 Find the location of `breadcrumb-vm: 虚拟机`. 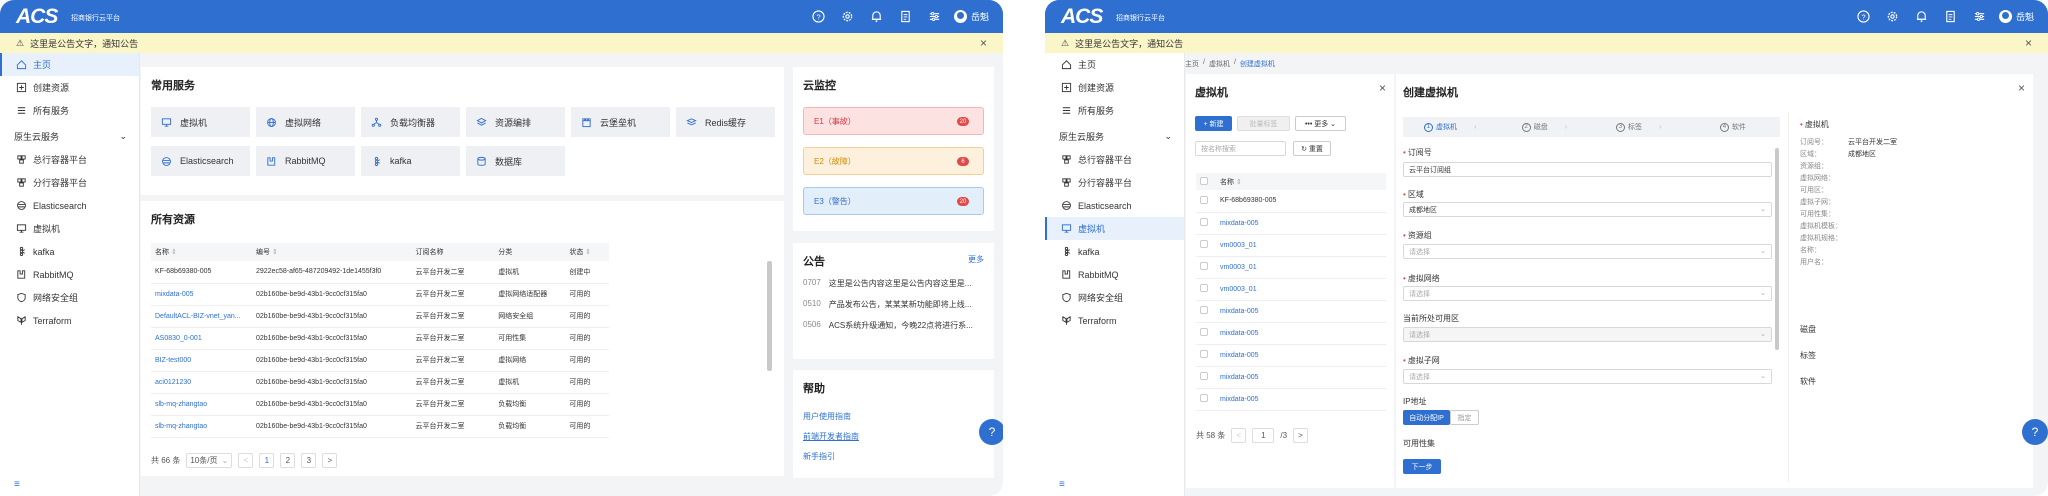

breadcrumb-vm: 虚拟机 is located at coordinates (1219, 64).